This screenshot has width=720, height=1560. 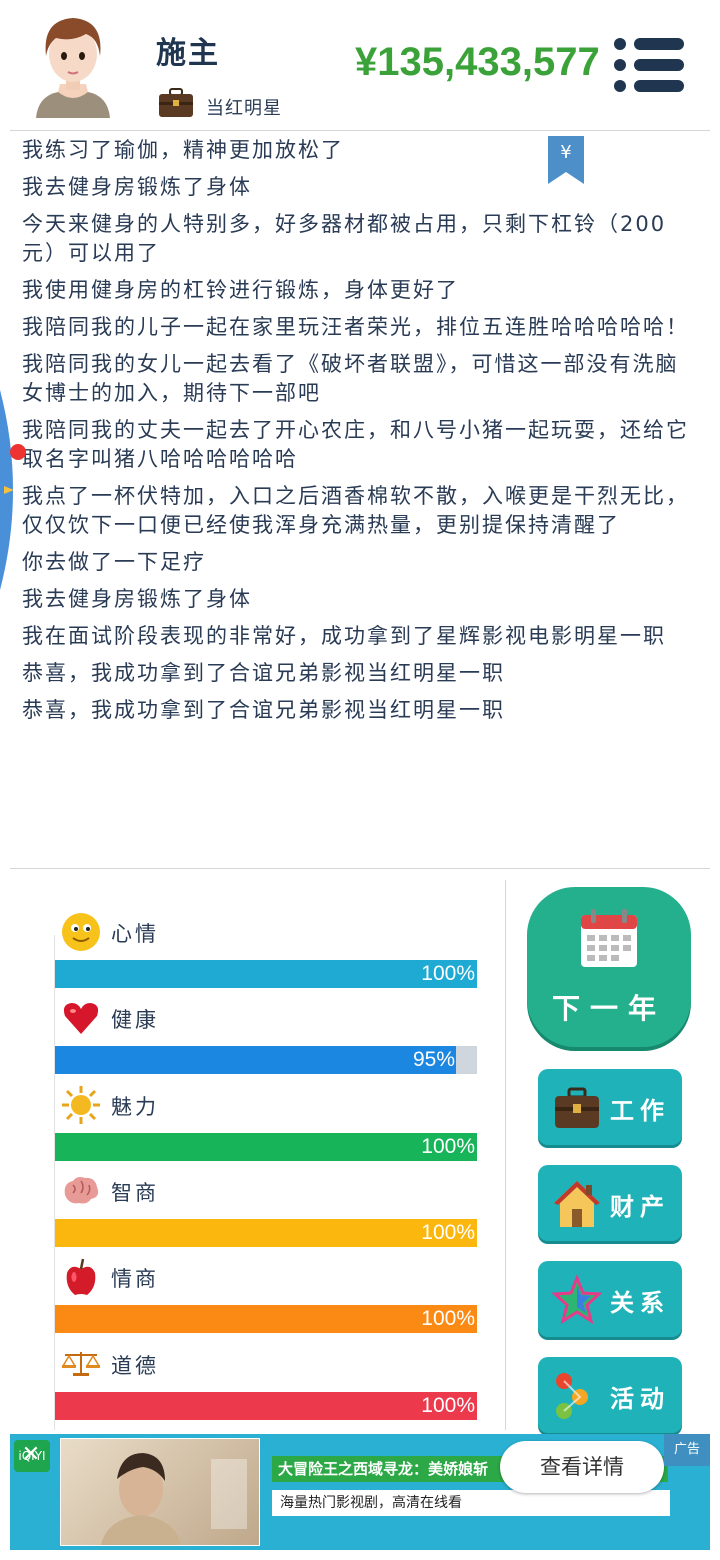 What do you see at coordinates (608, 1008) in the screenshot?
I see `next-year-label: 下一年` at bounding box center [608, 1008].